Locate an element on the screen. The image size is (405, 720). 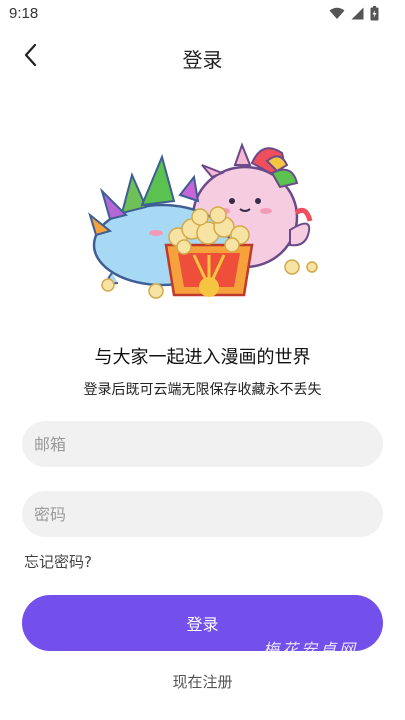
battery-icon is located at coordinates (374, 13).